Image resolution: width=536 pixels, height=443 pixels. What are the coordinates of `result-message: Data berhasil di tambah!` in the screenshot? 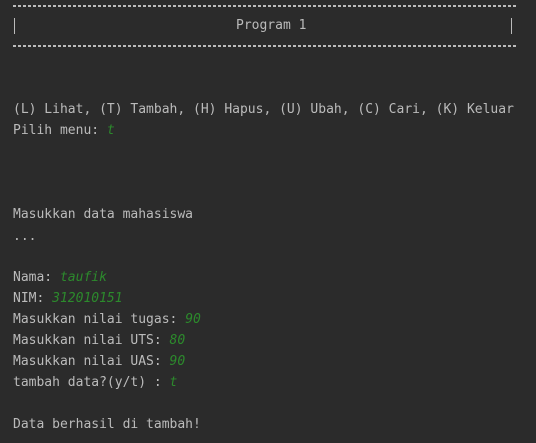 It's located at (107, 424).